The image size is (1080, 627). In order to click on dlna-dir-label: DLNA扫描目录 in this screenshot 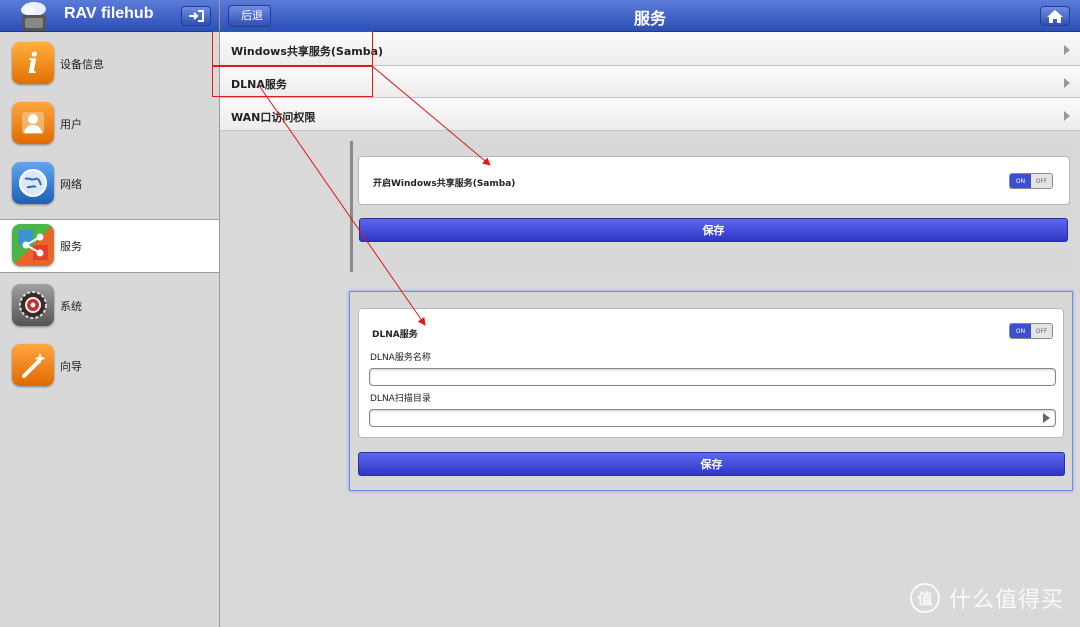, I will do `click(400, 399)`.